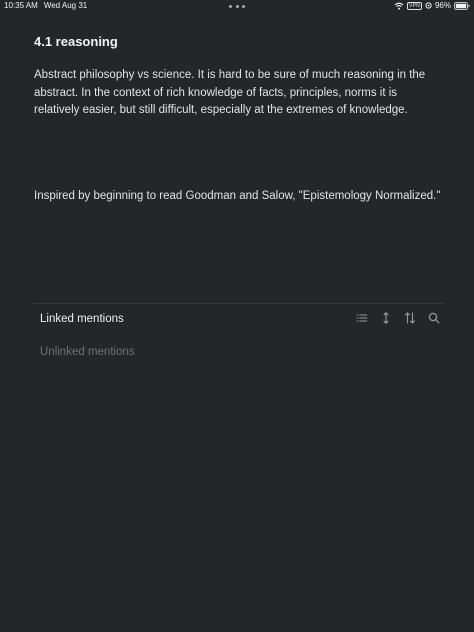 This screenshot has width=474, height=632. What do you see at coordinates (428, 5) in the screenshot?
I see `location-icon` at bounding box center [428, 5].